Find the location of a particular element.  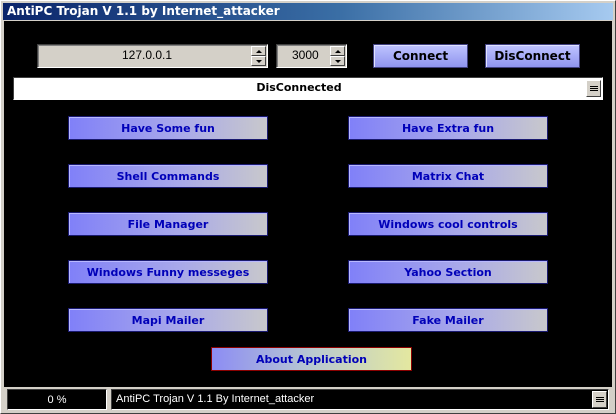

ip-spin-up-button is located at coordinates (258, 51).